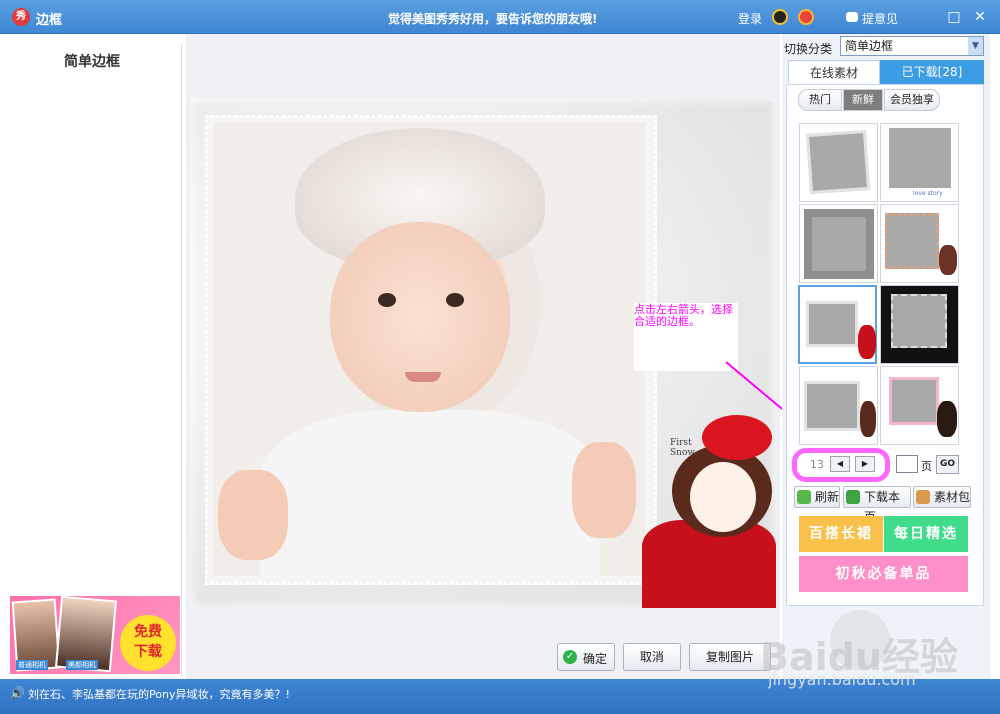  I want to click on annotation-text: 点击左右箭头，选择合适的边框。, so click(683, 315).